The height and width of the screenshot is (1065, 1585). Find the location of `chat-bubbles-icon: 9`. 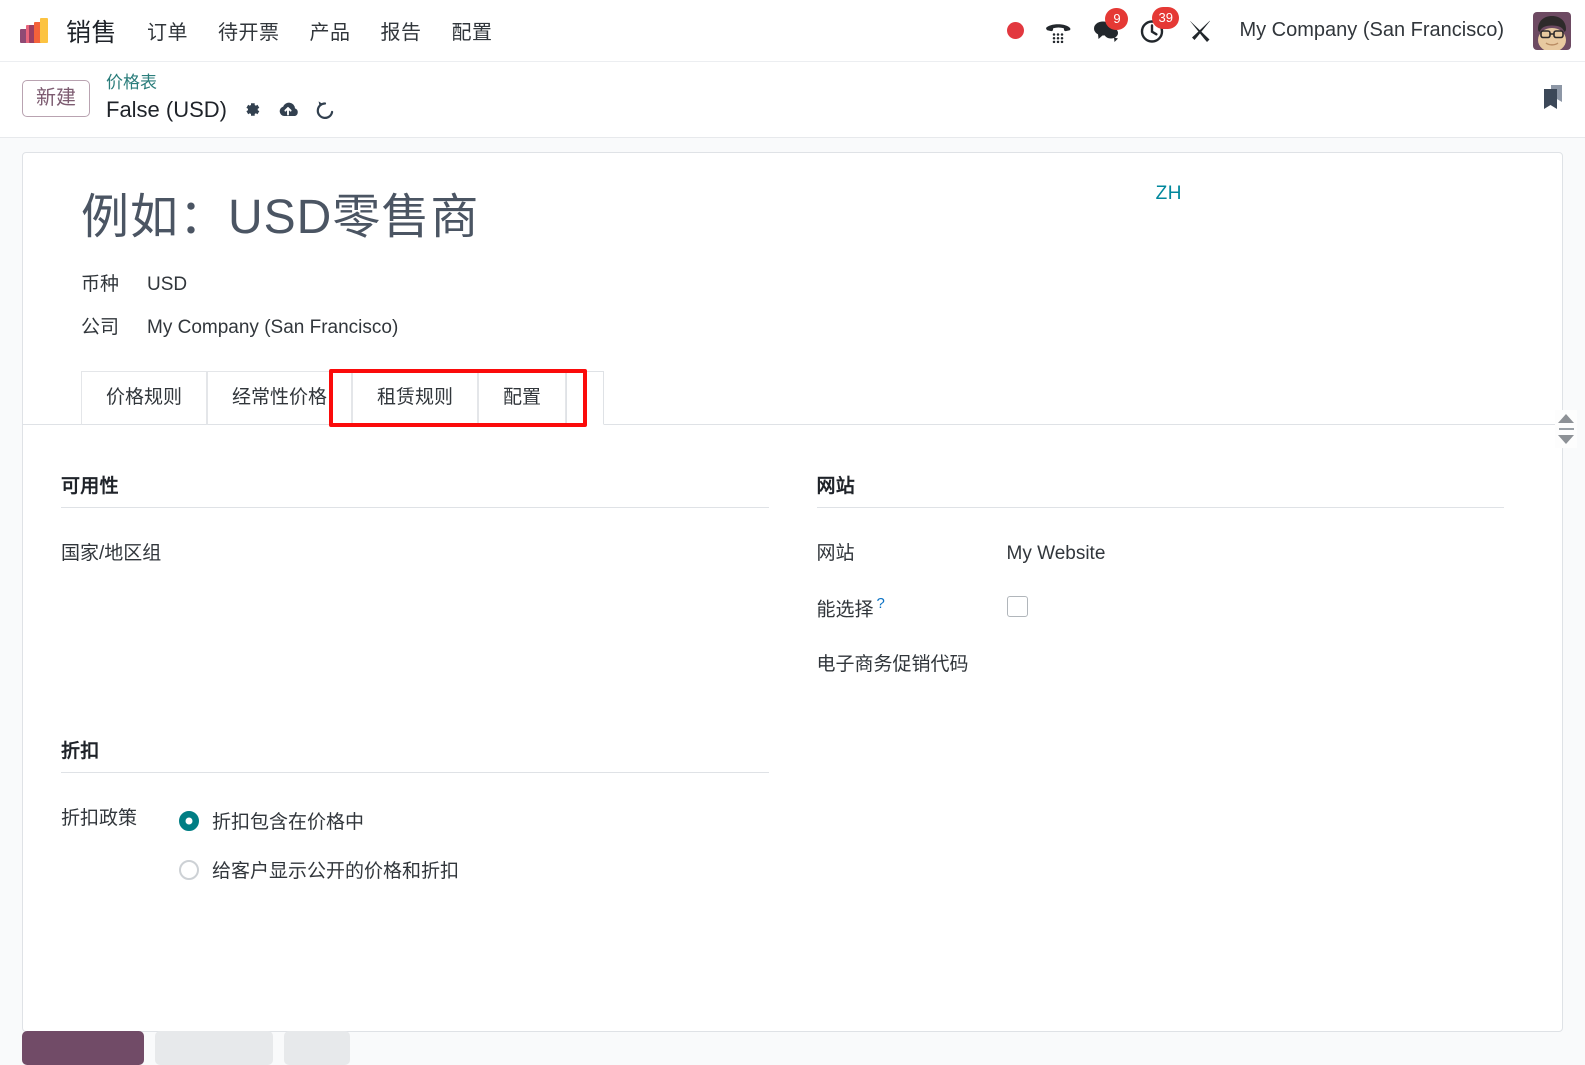

chat-bubbles-icon: 9 is located at coordinates (1106, 31).